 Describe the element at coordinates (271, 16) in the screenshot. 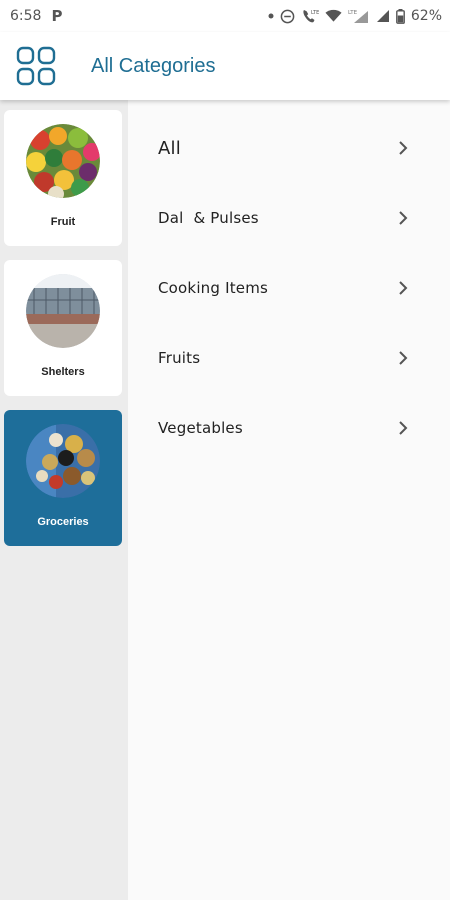

I see `dot-icon` at that location.